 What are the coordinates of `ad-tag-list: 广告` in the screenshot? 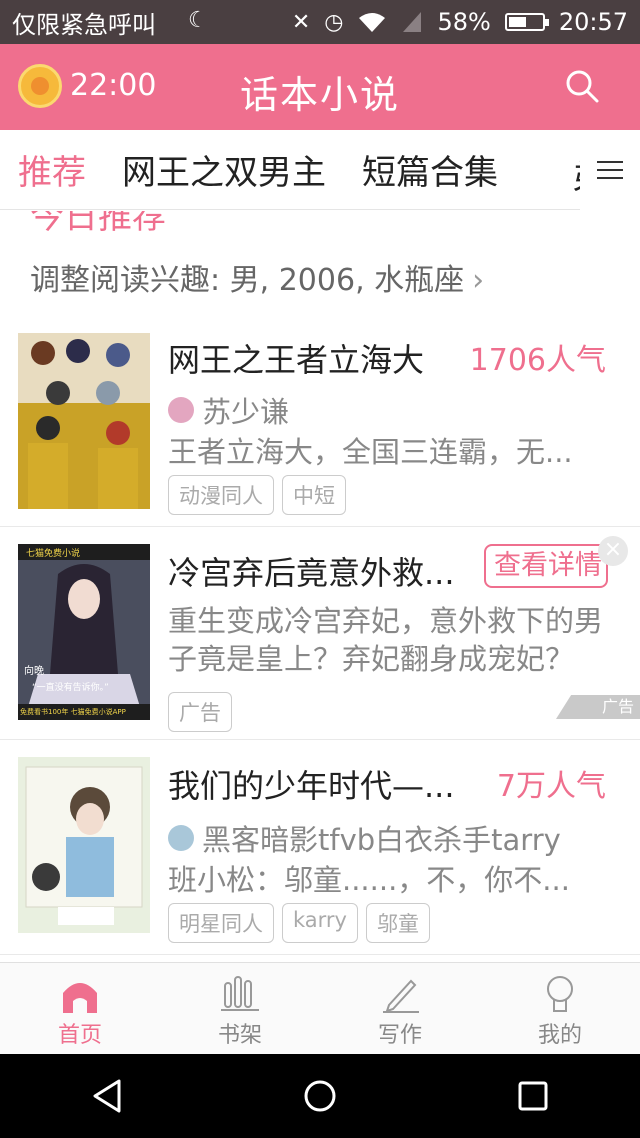 It's located at (200, 712).